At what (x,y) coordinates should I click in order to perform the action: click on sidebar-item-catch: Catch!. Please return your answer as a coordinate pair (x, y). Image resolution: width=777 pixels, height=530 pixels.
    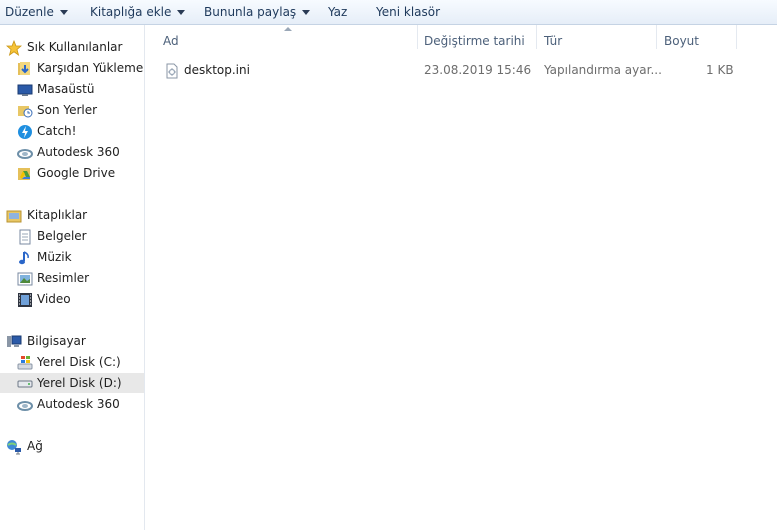
    Looking at the image, I should click on (72, 131).